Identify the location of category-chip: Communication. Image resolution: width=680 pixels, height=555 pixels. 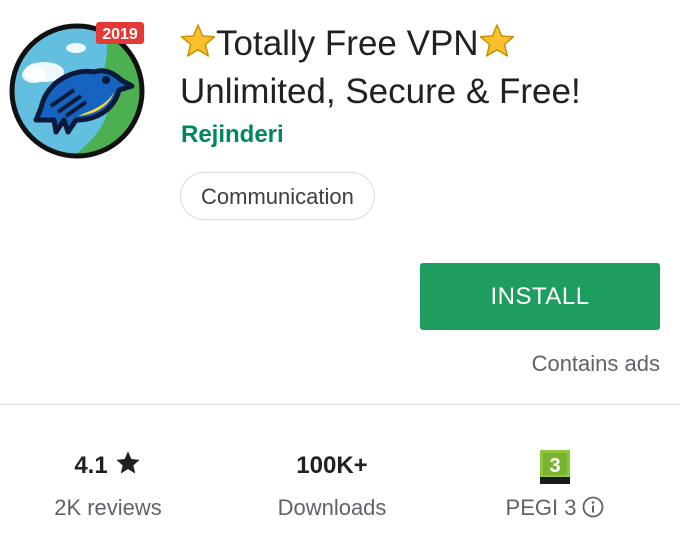
(277, 196).